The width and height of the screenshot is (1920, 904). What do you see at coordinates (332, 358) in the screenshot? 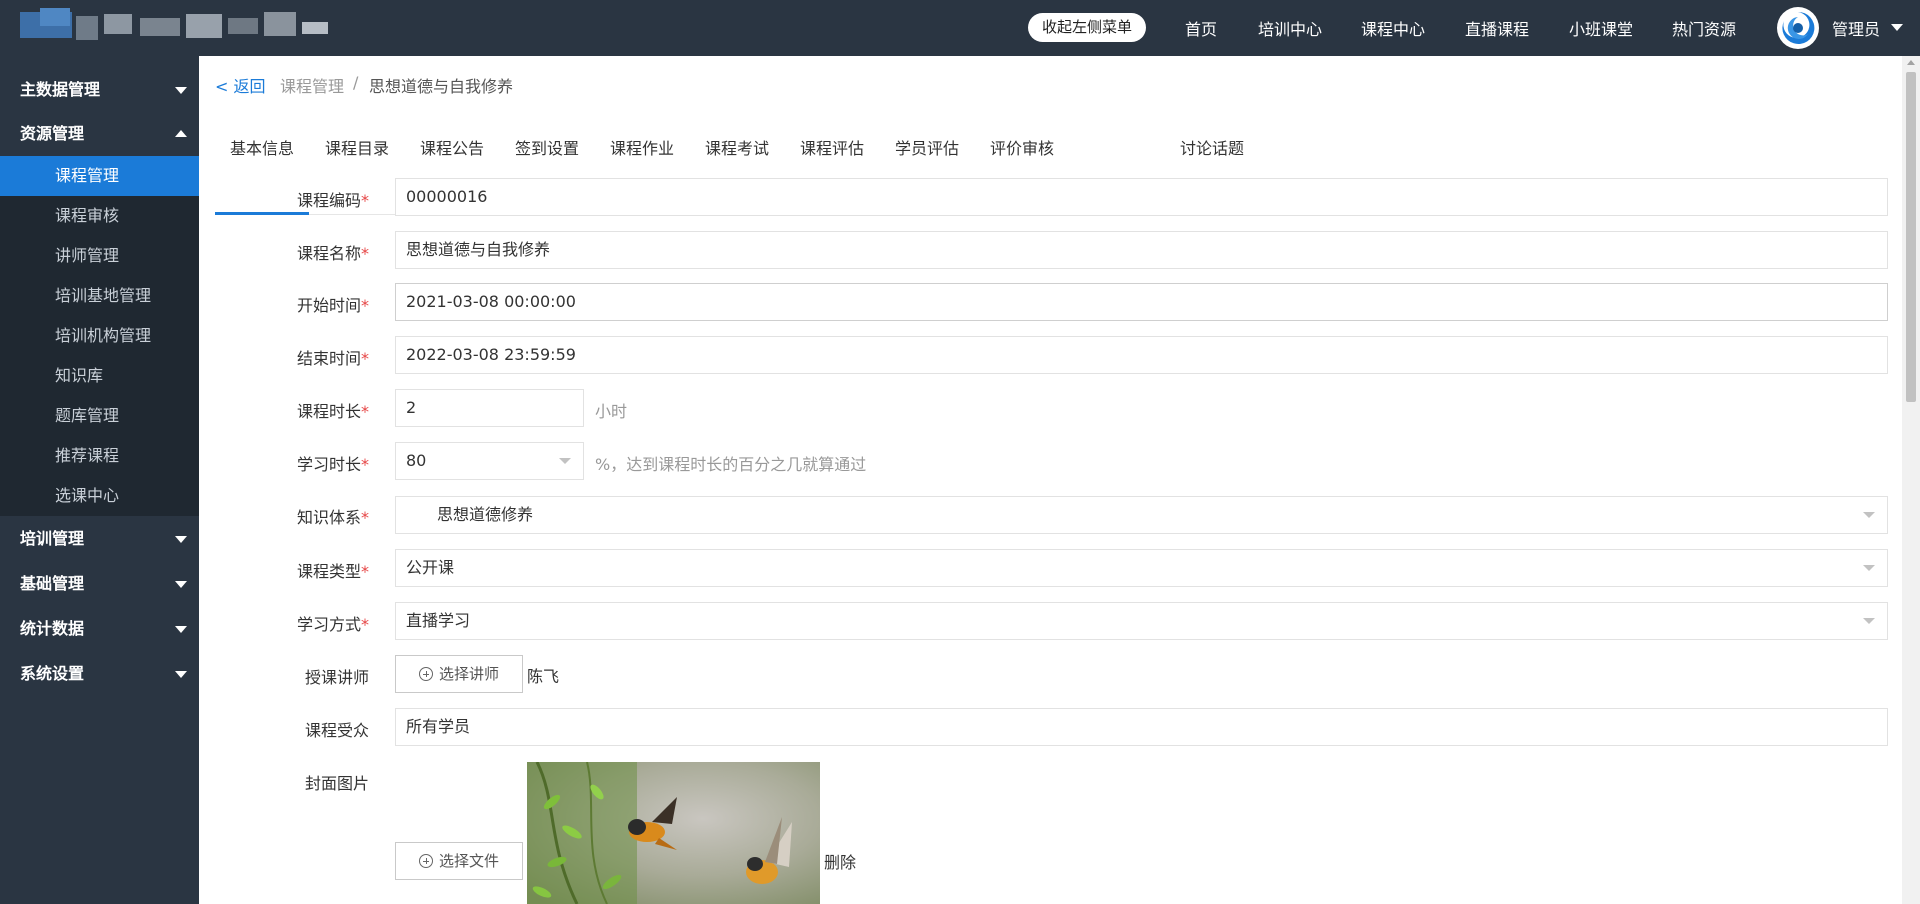
I see `field-label: 结束时间*` at bounding box center [332, 358].